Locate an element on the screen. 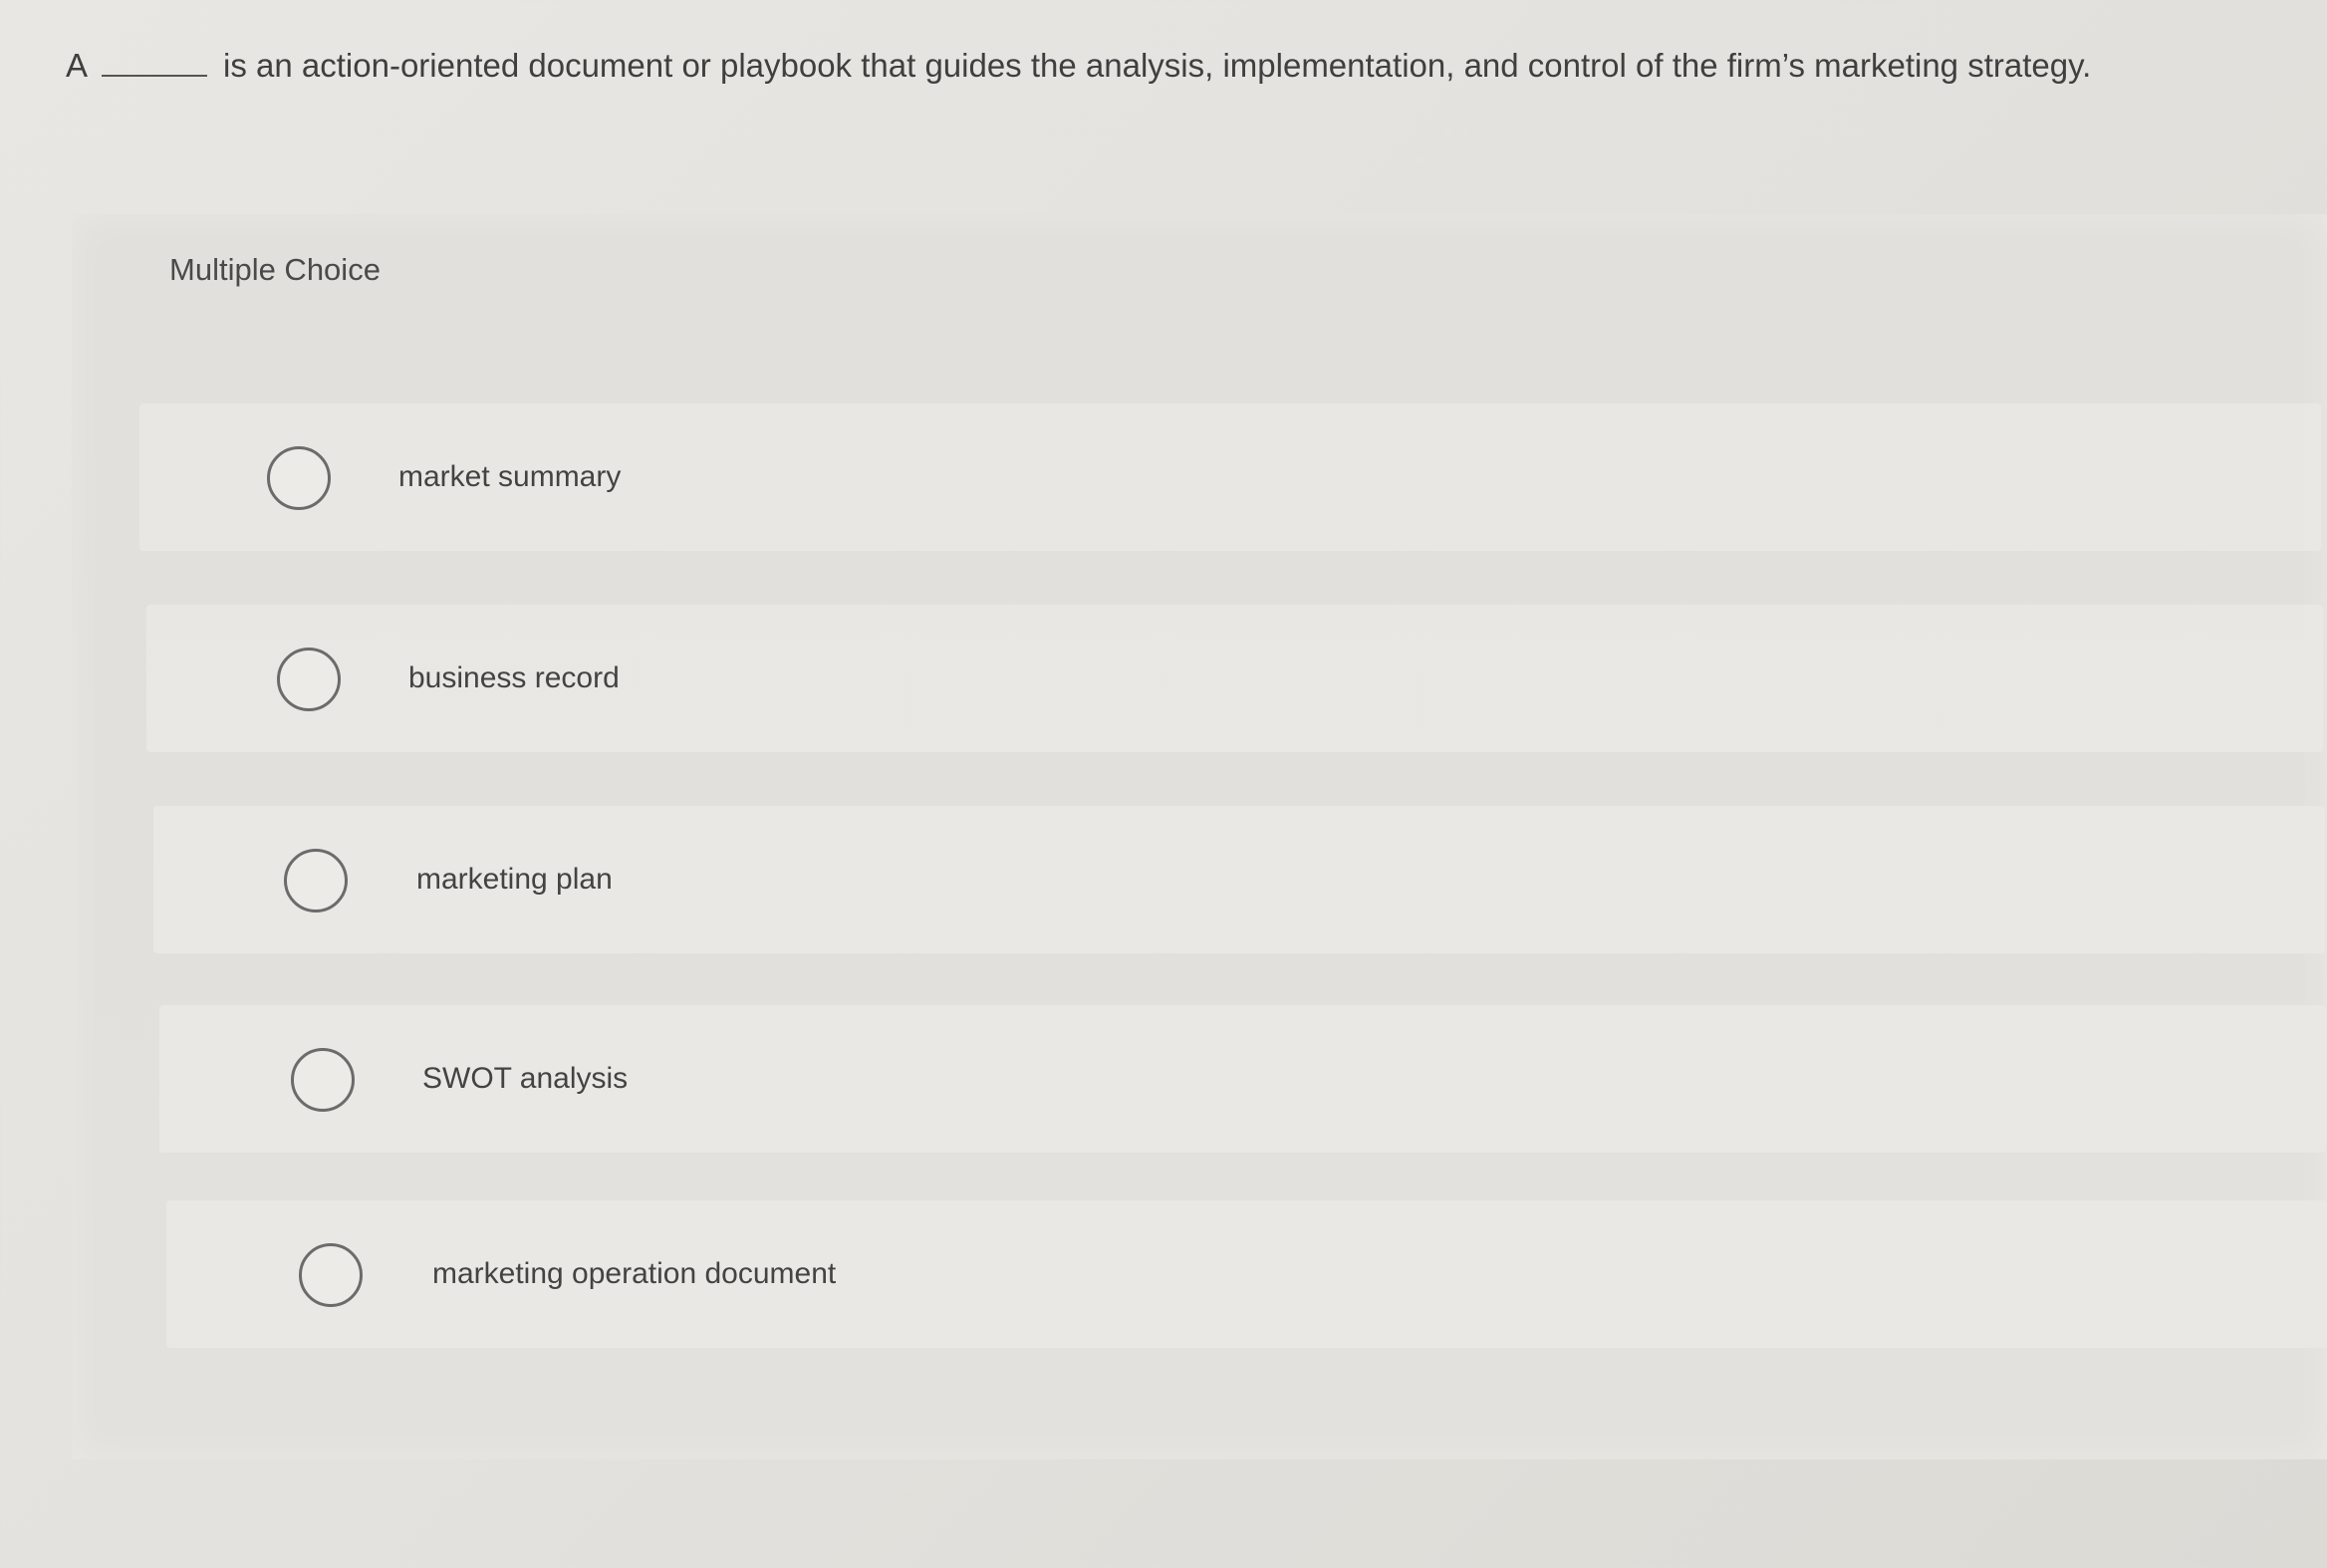  question-type-label: Multiple Choice is located at coordinates (275, 269).